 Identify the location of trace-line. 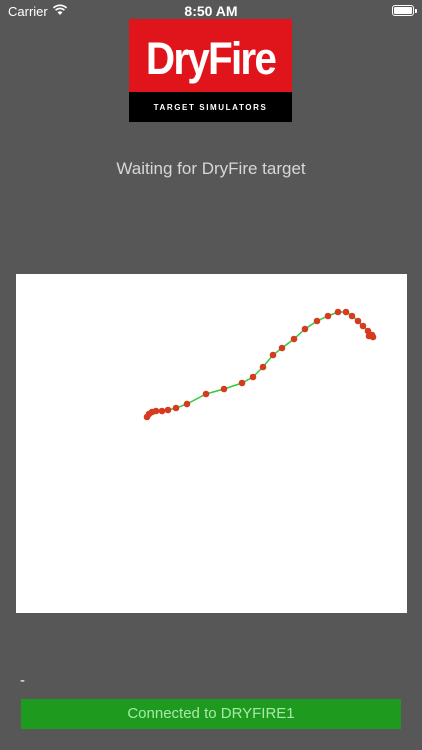
(260, 364).